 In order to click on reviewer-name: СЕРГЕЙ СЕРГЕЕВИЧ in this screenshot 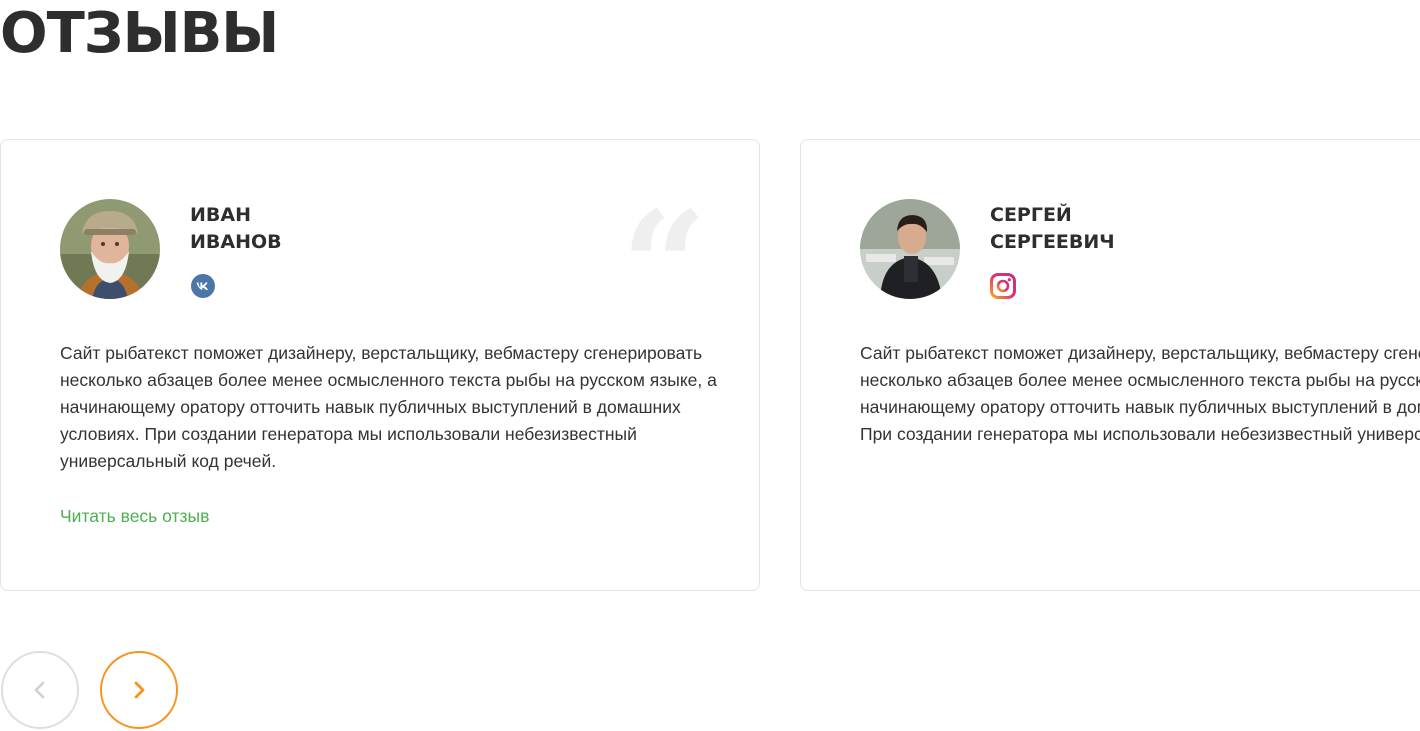, I will do `click(1090, 229)`.